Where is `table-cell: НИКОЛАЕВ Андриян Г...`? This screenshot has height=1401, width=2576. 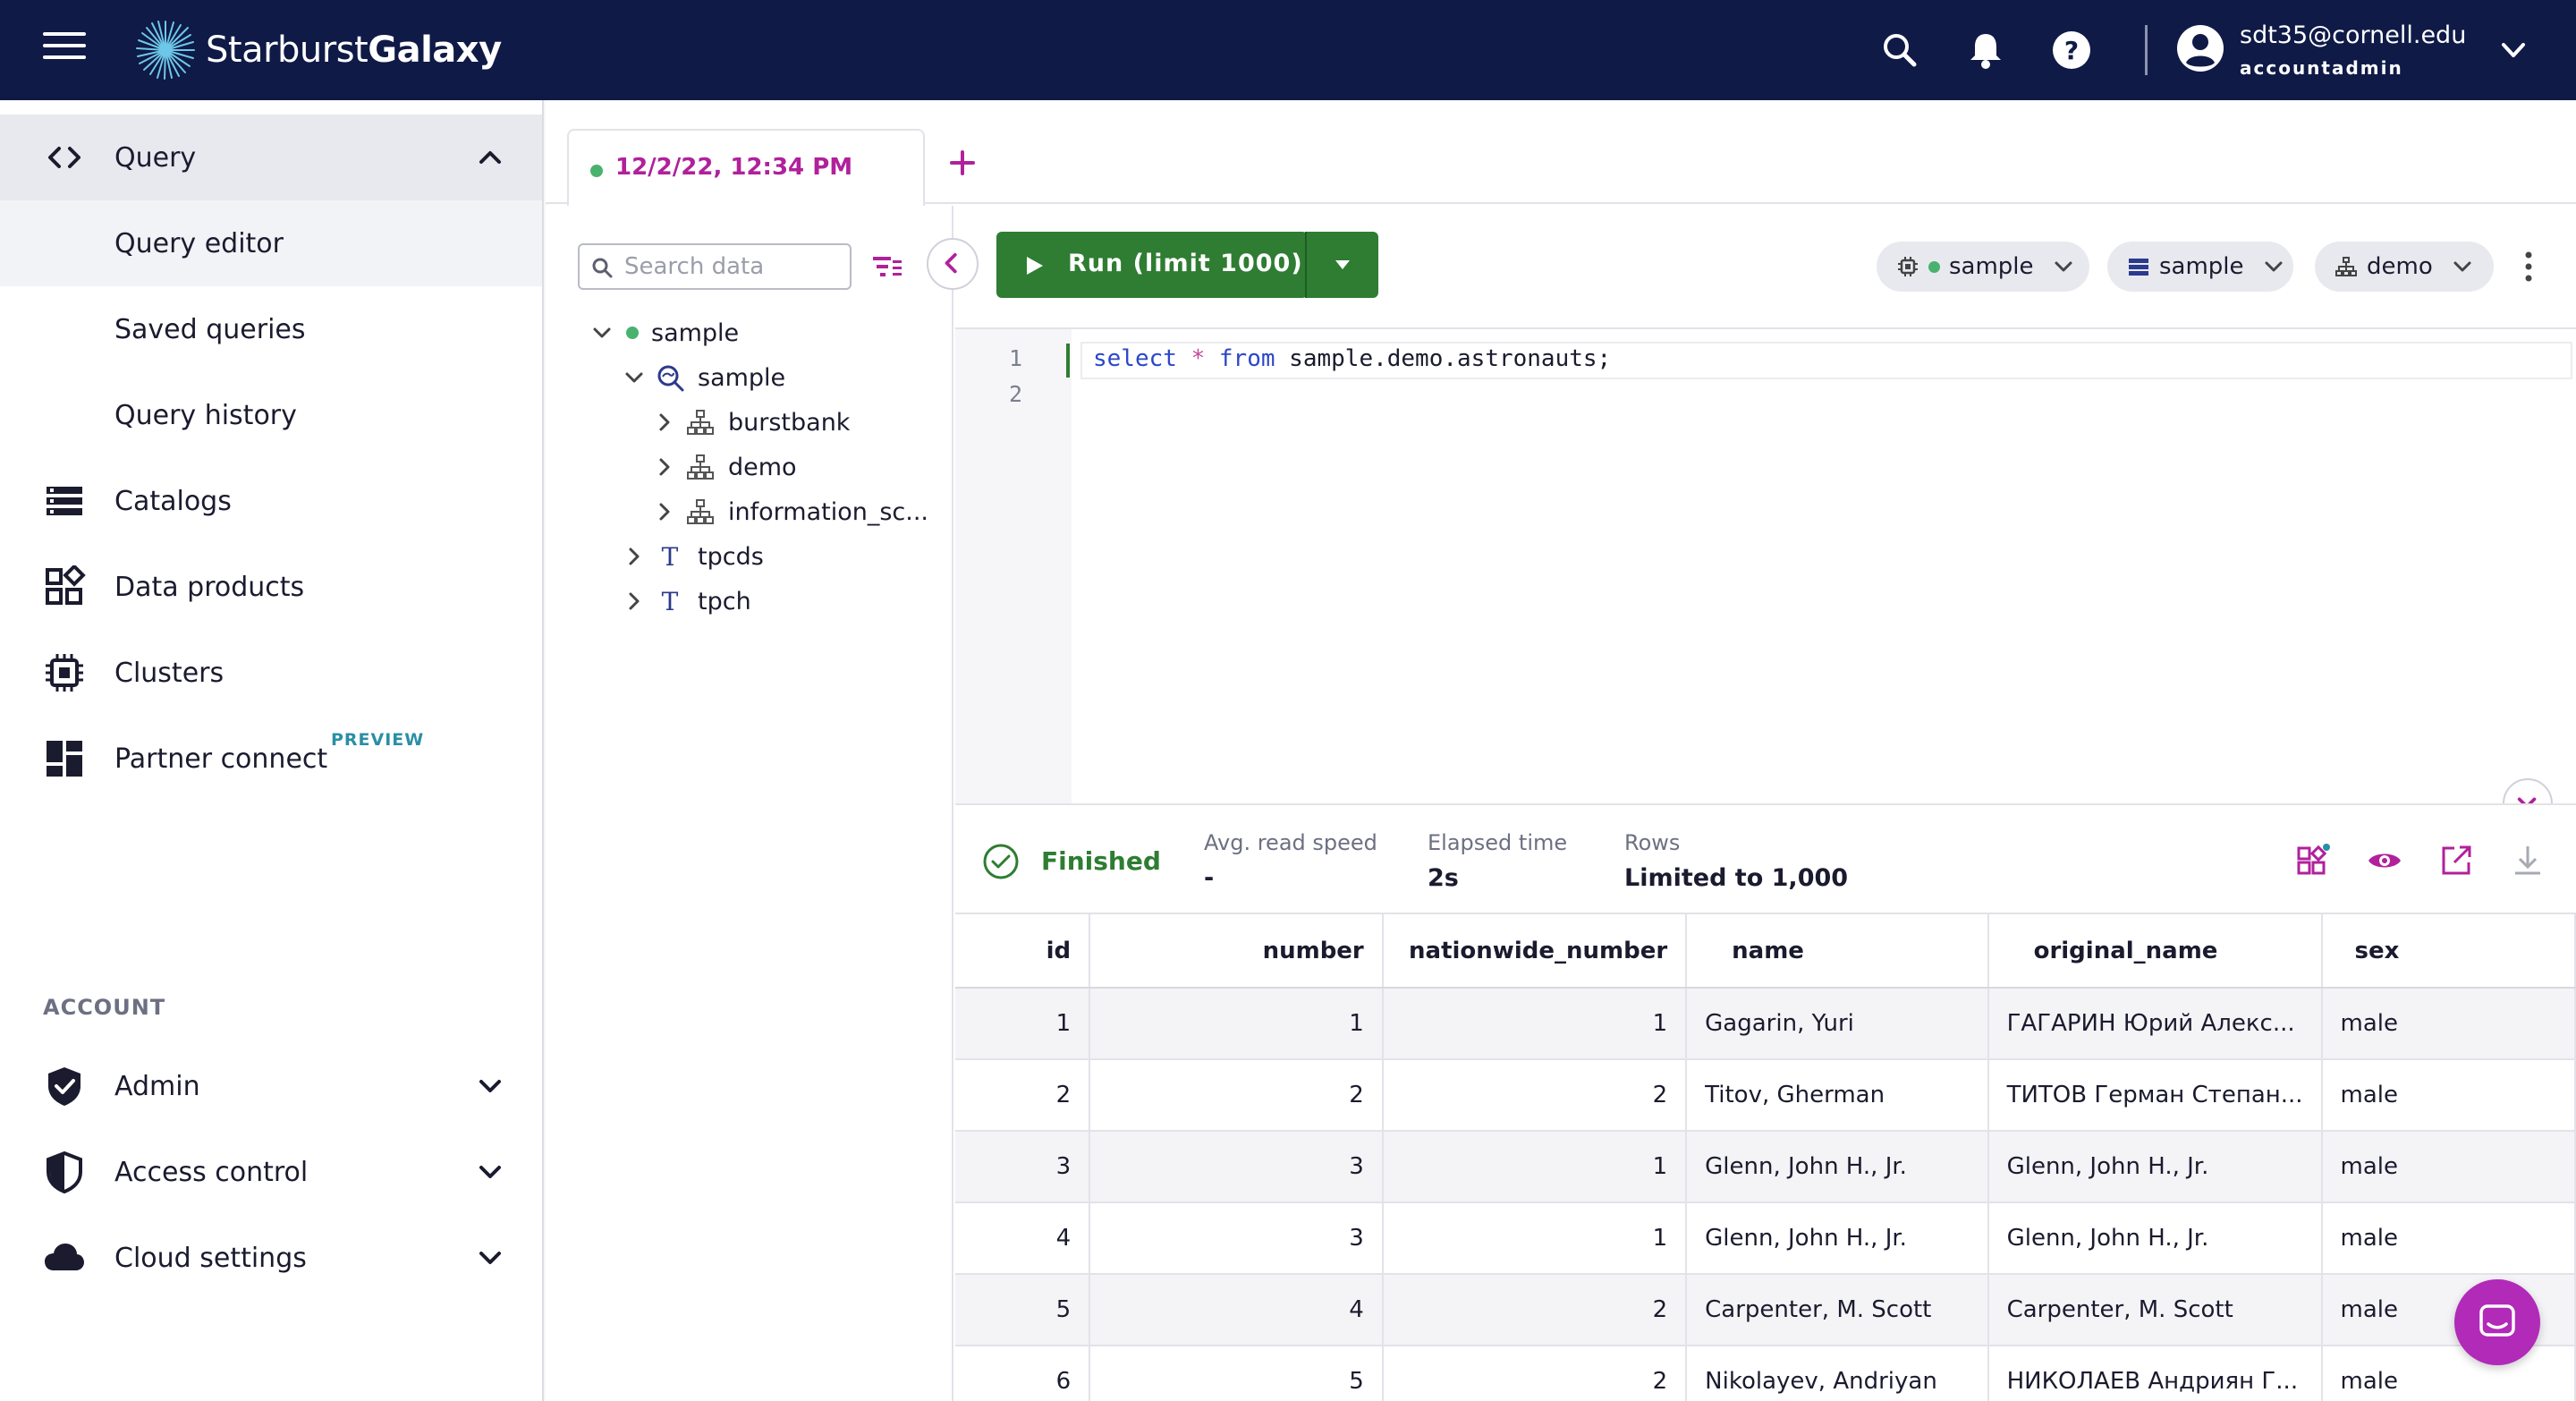
table-cell: НИКОЛАЕВ Андриян Г... is located at coordinates (2155, 1373).